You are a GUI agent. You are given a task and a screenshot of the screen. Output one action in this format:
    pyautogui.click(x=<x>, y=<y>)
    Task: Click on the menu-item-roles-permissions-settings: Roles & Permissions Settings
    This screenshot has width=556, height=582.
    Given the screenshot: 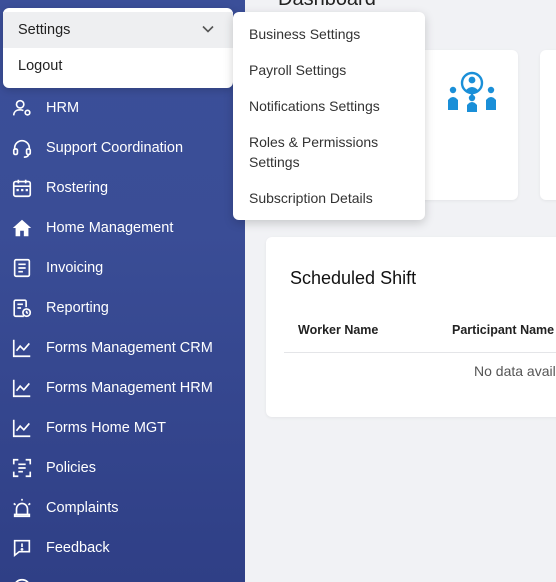 What is the action you would take?
    pyautogui.click(x=324, y=152)
    